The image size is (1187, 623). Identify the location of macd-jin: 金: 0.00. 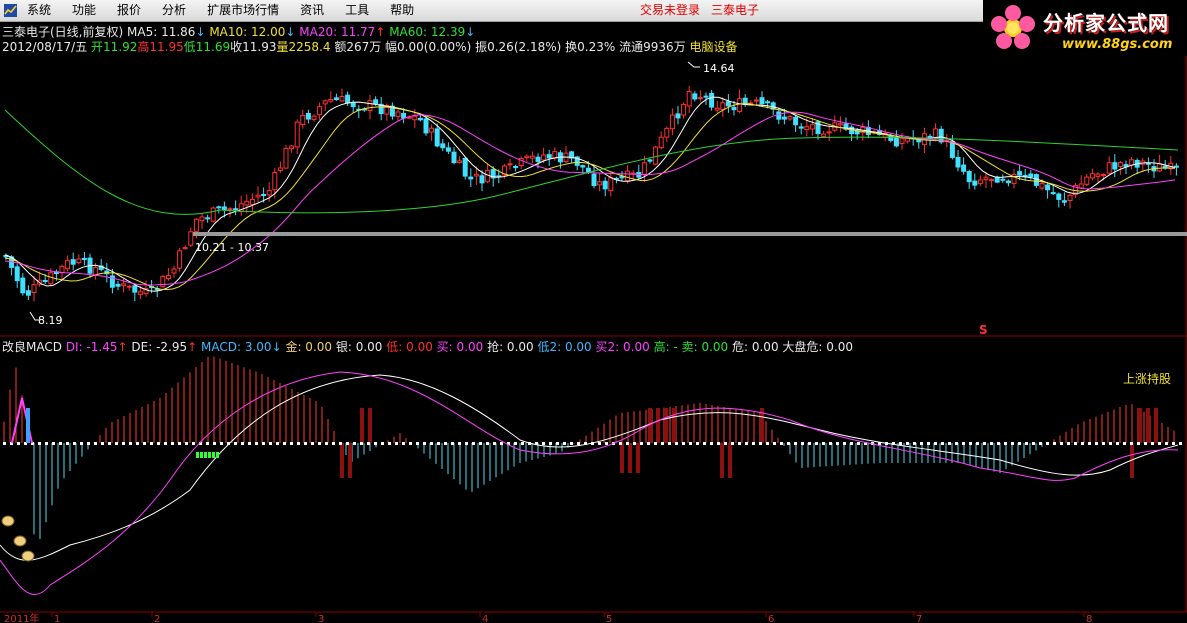
(309, 347).